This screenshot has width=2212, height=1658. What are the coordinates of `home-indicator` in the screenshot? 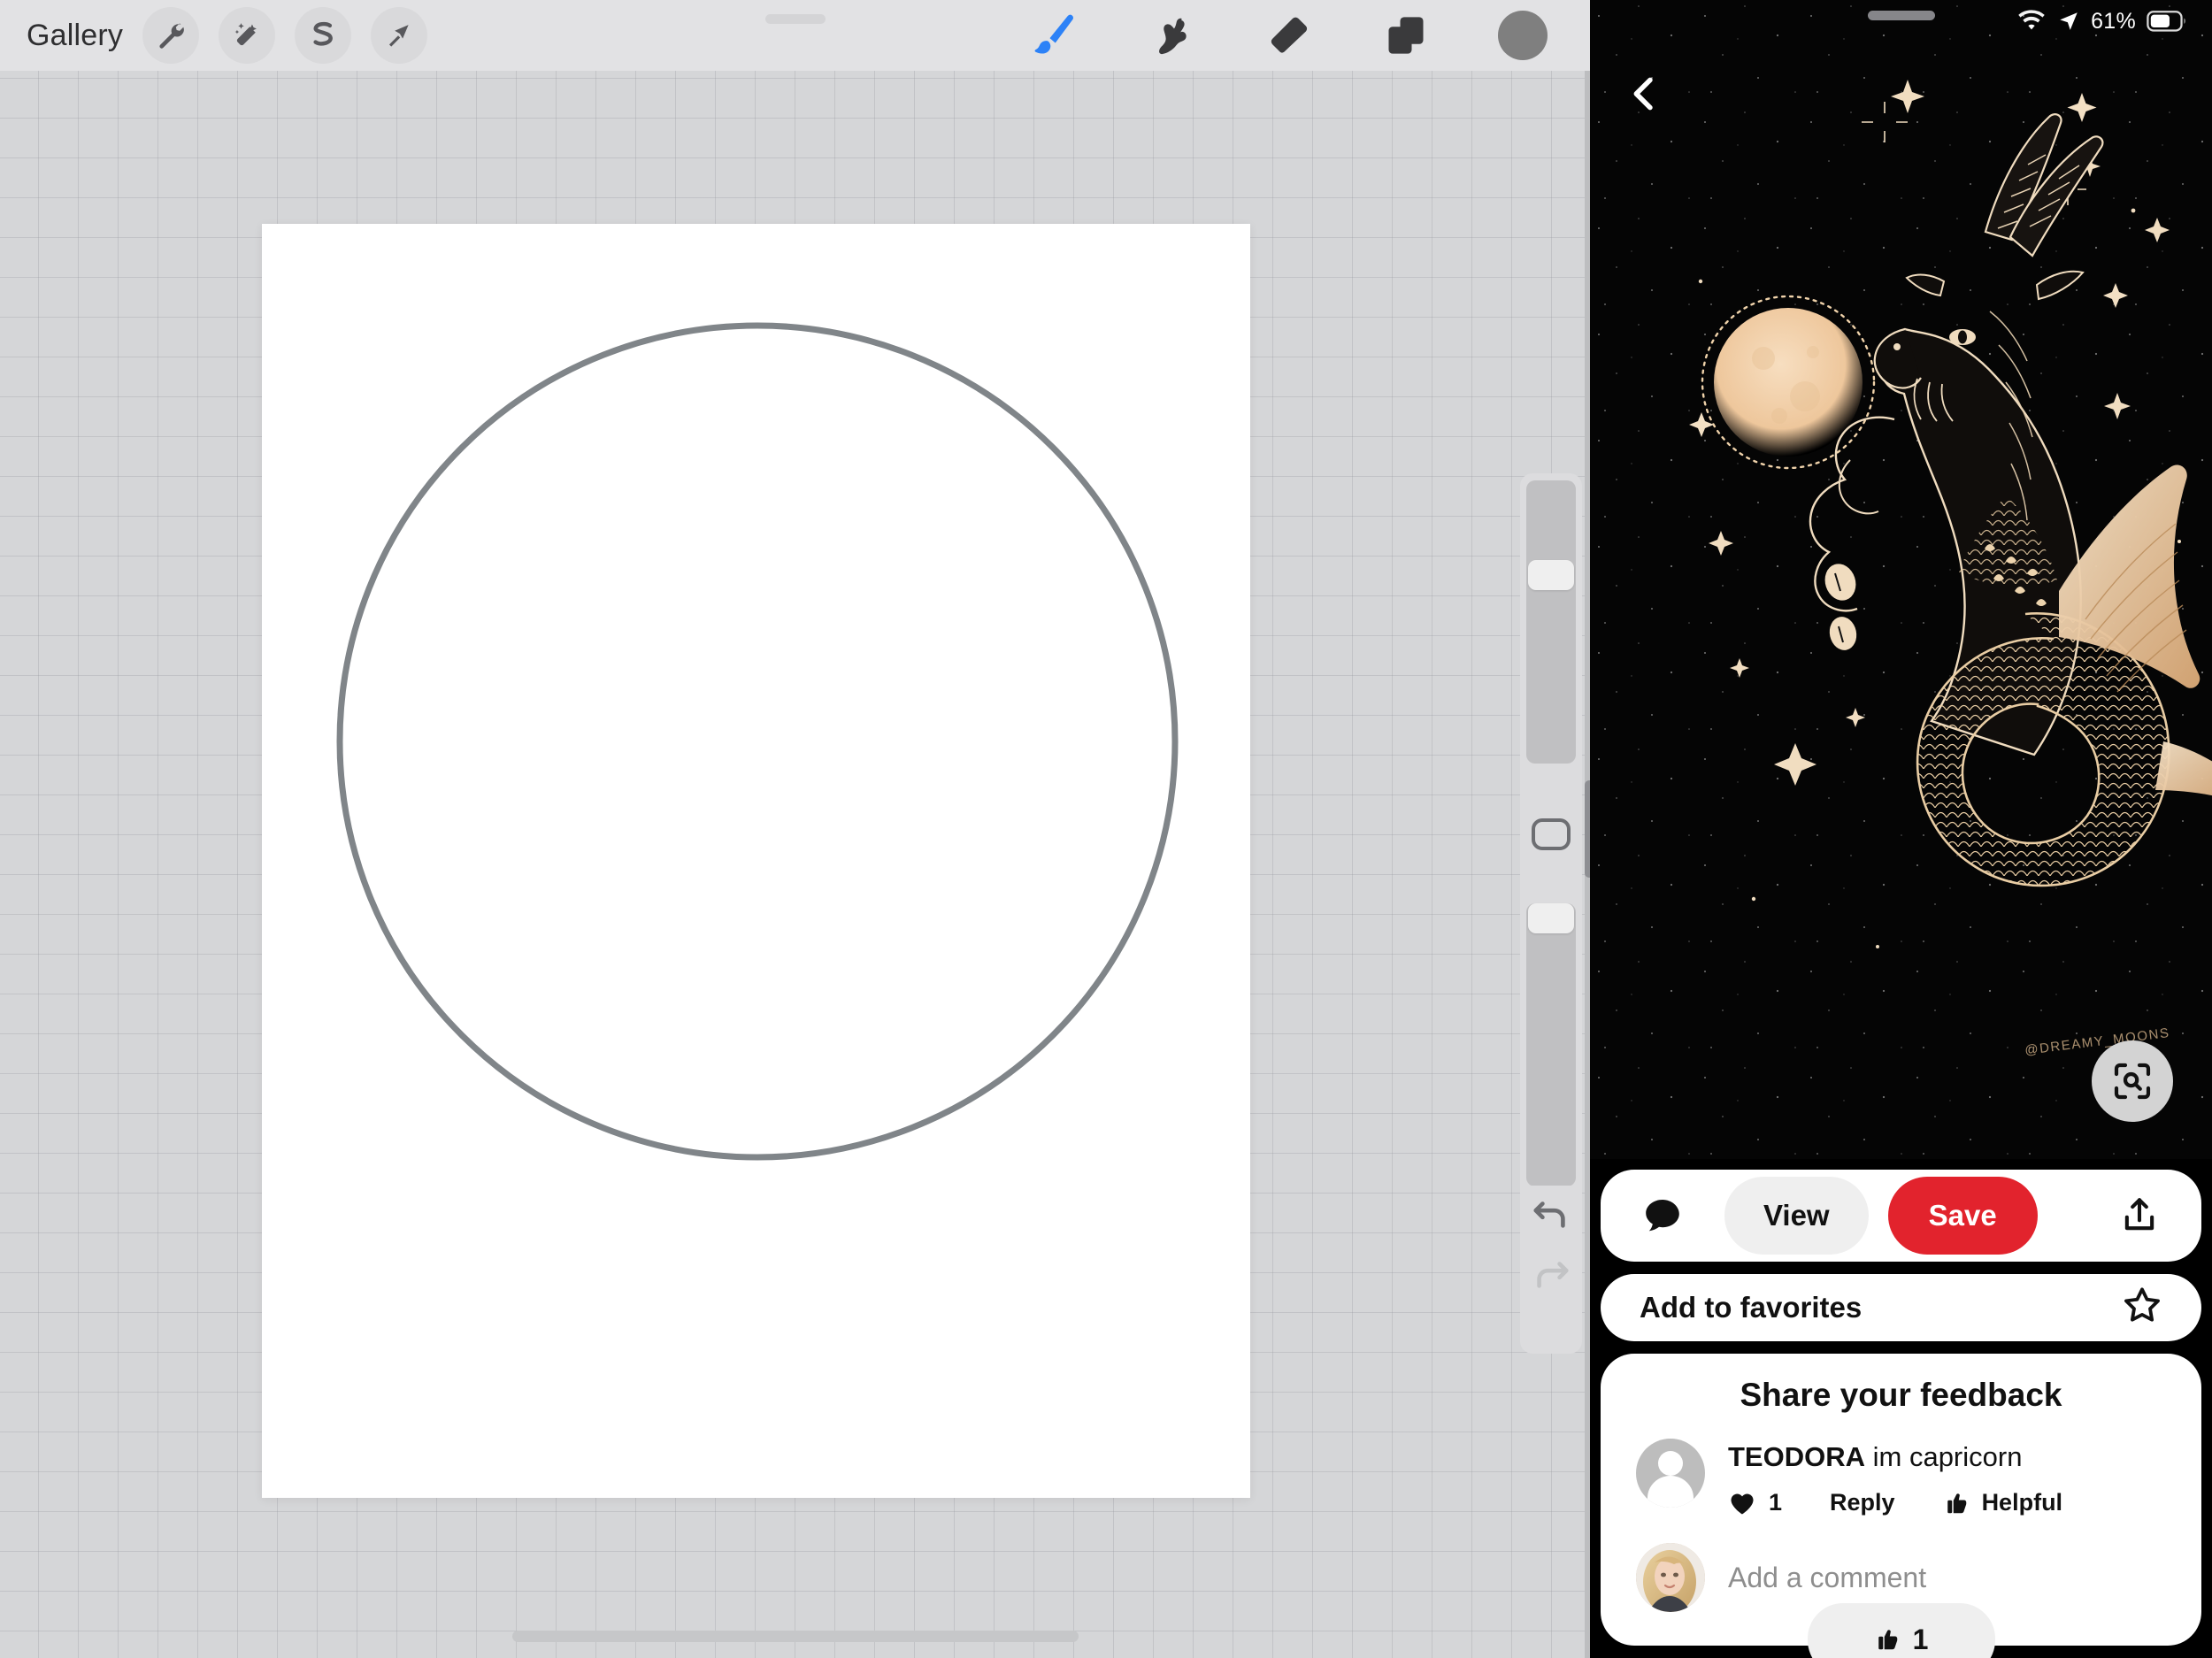 It's located at (795, 1637).